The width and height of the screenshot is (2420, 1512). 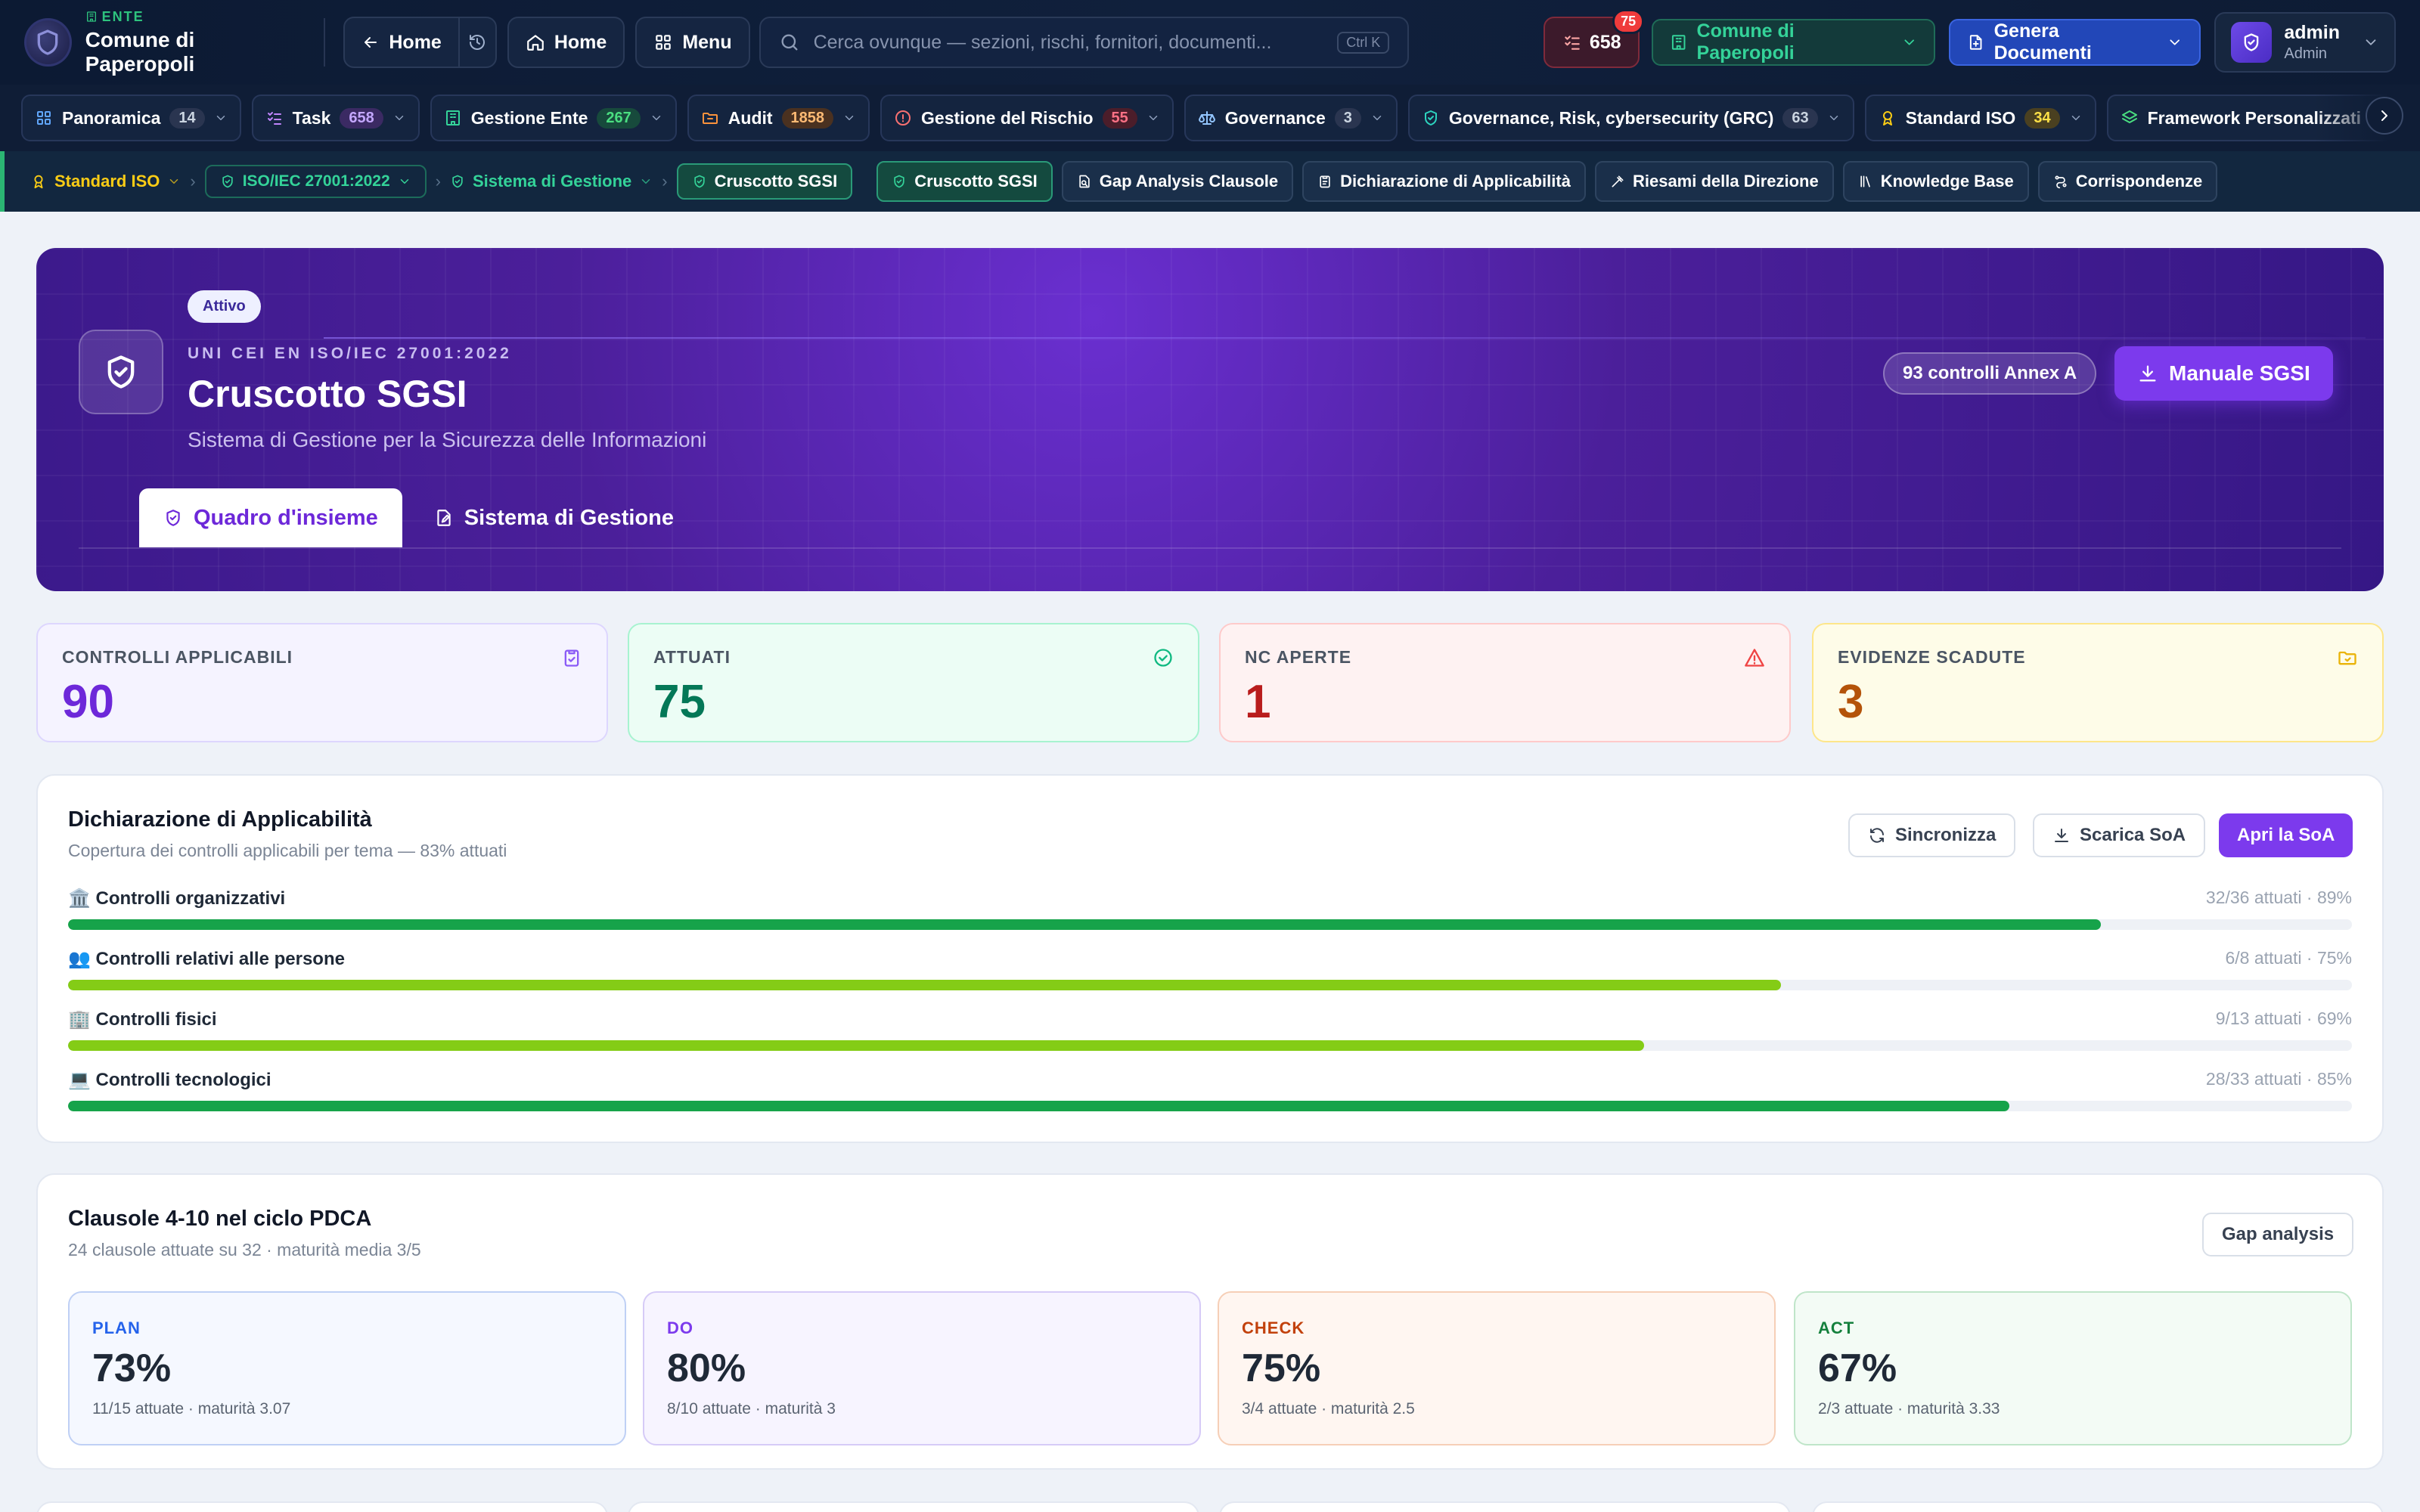 What do you see at coordinates (361, 118) in the screenshot?
I see `module-count: 658` at bounding box center [361, 118].